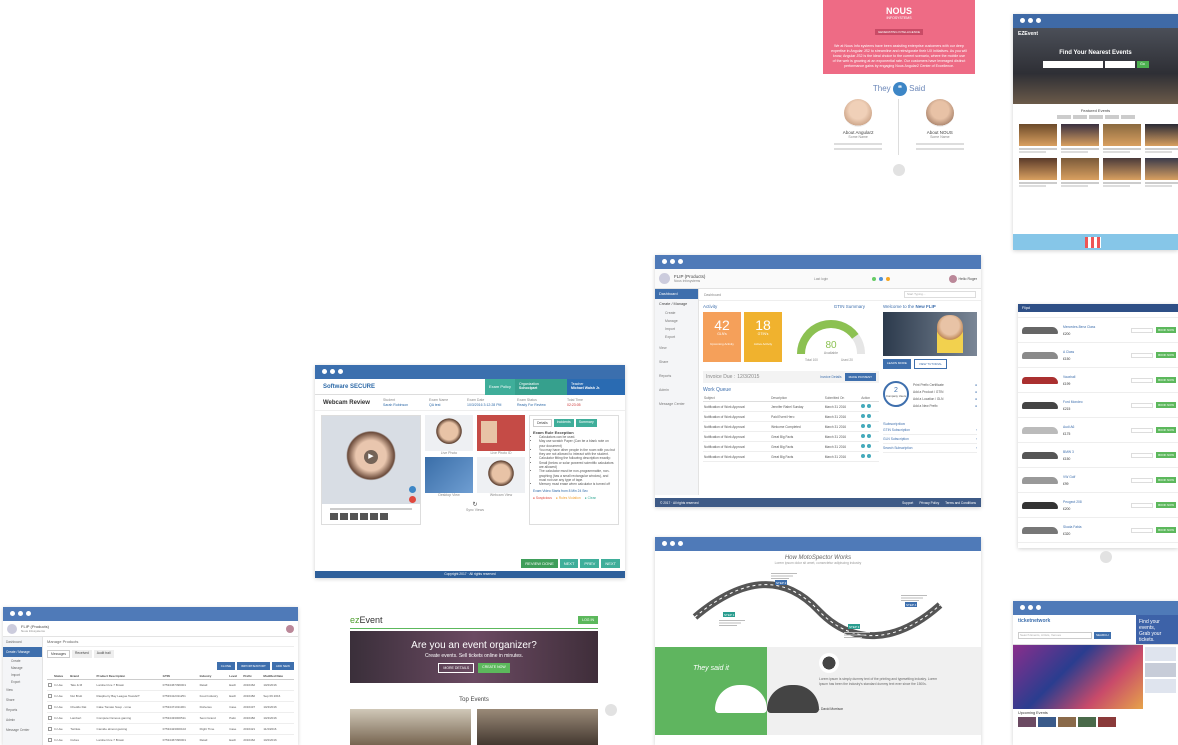  I want to click on learn-more-button: LEARN MORE, so click(897, 364).